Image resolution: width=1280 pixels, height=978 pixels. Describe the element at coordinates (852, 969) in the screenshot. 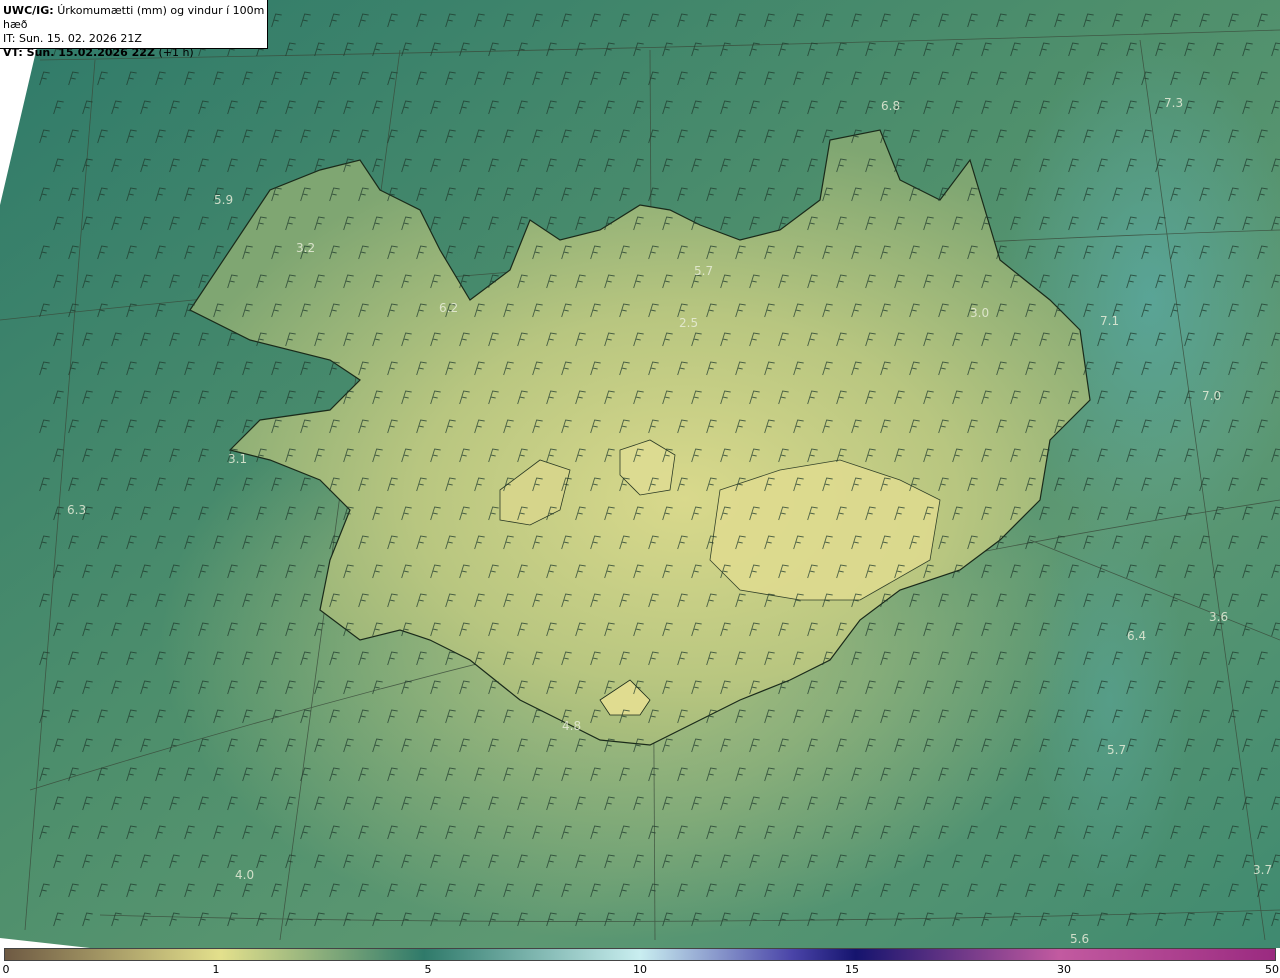

I see `color-scale-tick-label: 15` at that location.